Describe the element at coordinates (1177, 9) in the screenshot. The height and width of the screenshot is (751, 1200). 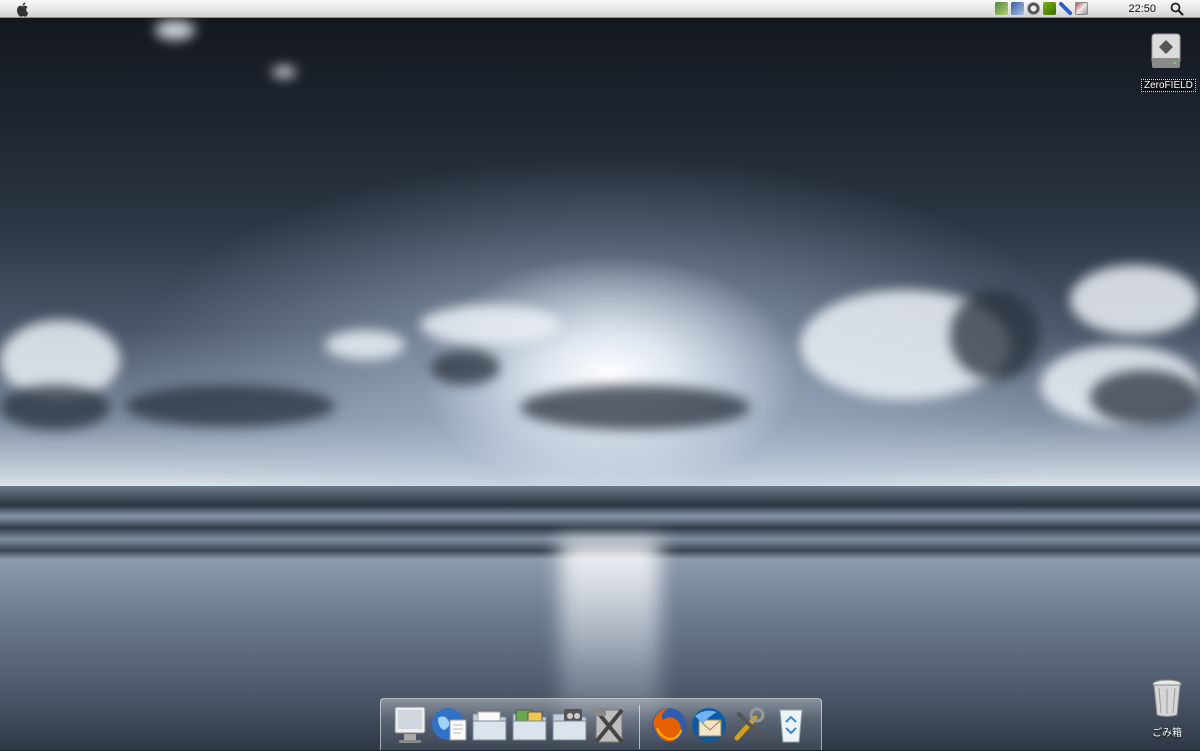
I see `spotlight-search-icon` at that location.